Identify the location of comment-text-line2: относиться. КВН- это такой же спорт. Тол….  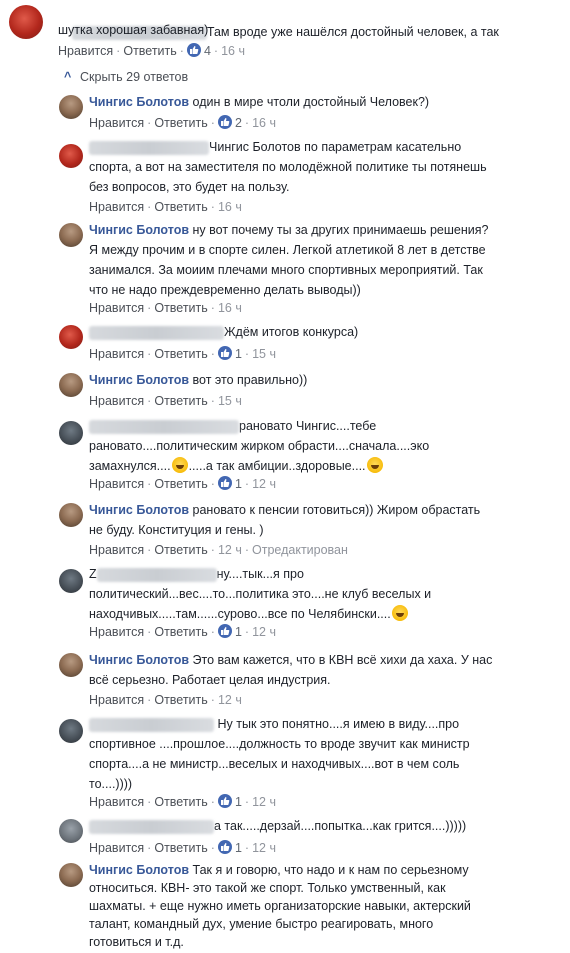
(267, 888).